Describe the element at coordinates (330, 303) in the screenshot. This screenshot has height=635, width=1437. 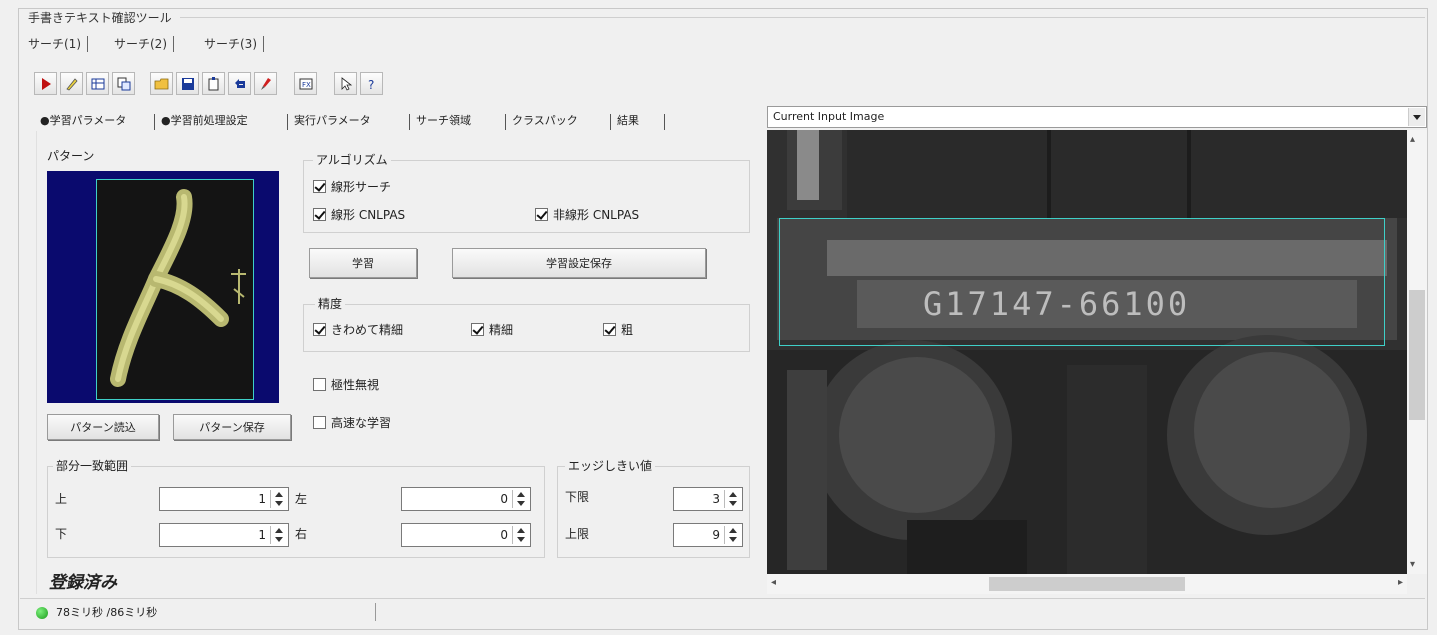
I see `precision-group-label: 精度` at that location.